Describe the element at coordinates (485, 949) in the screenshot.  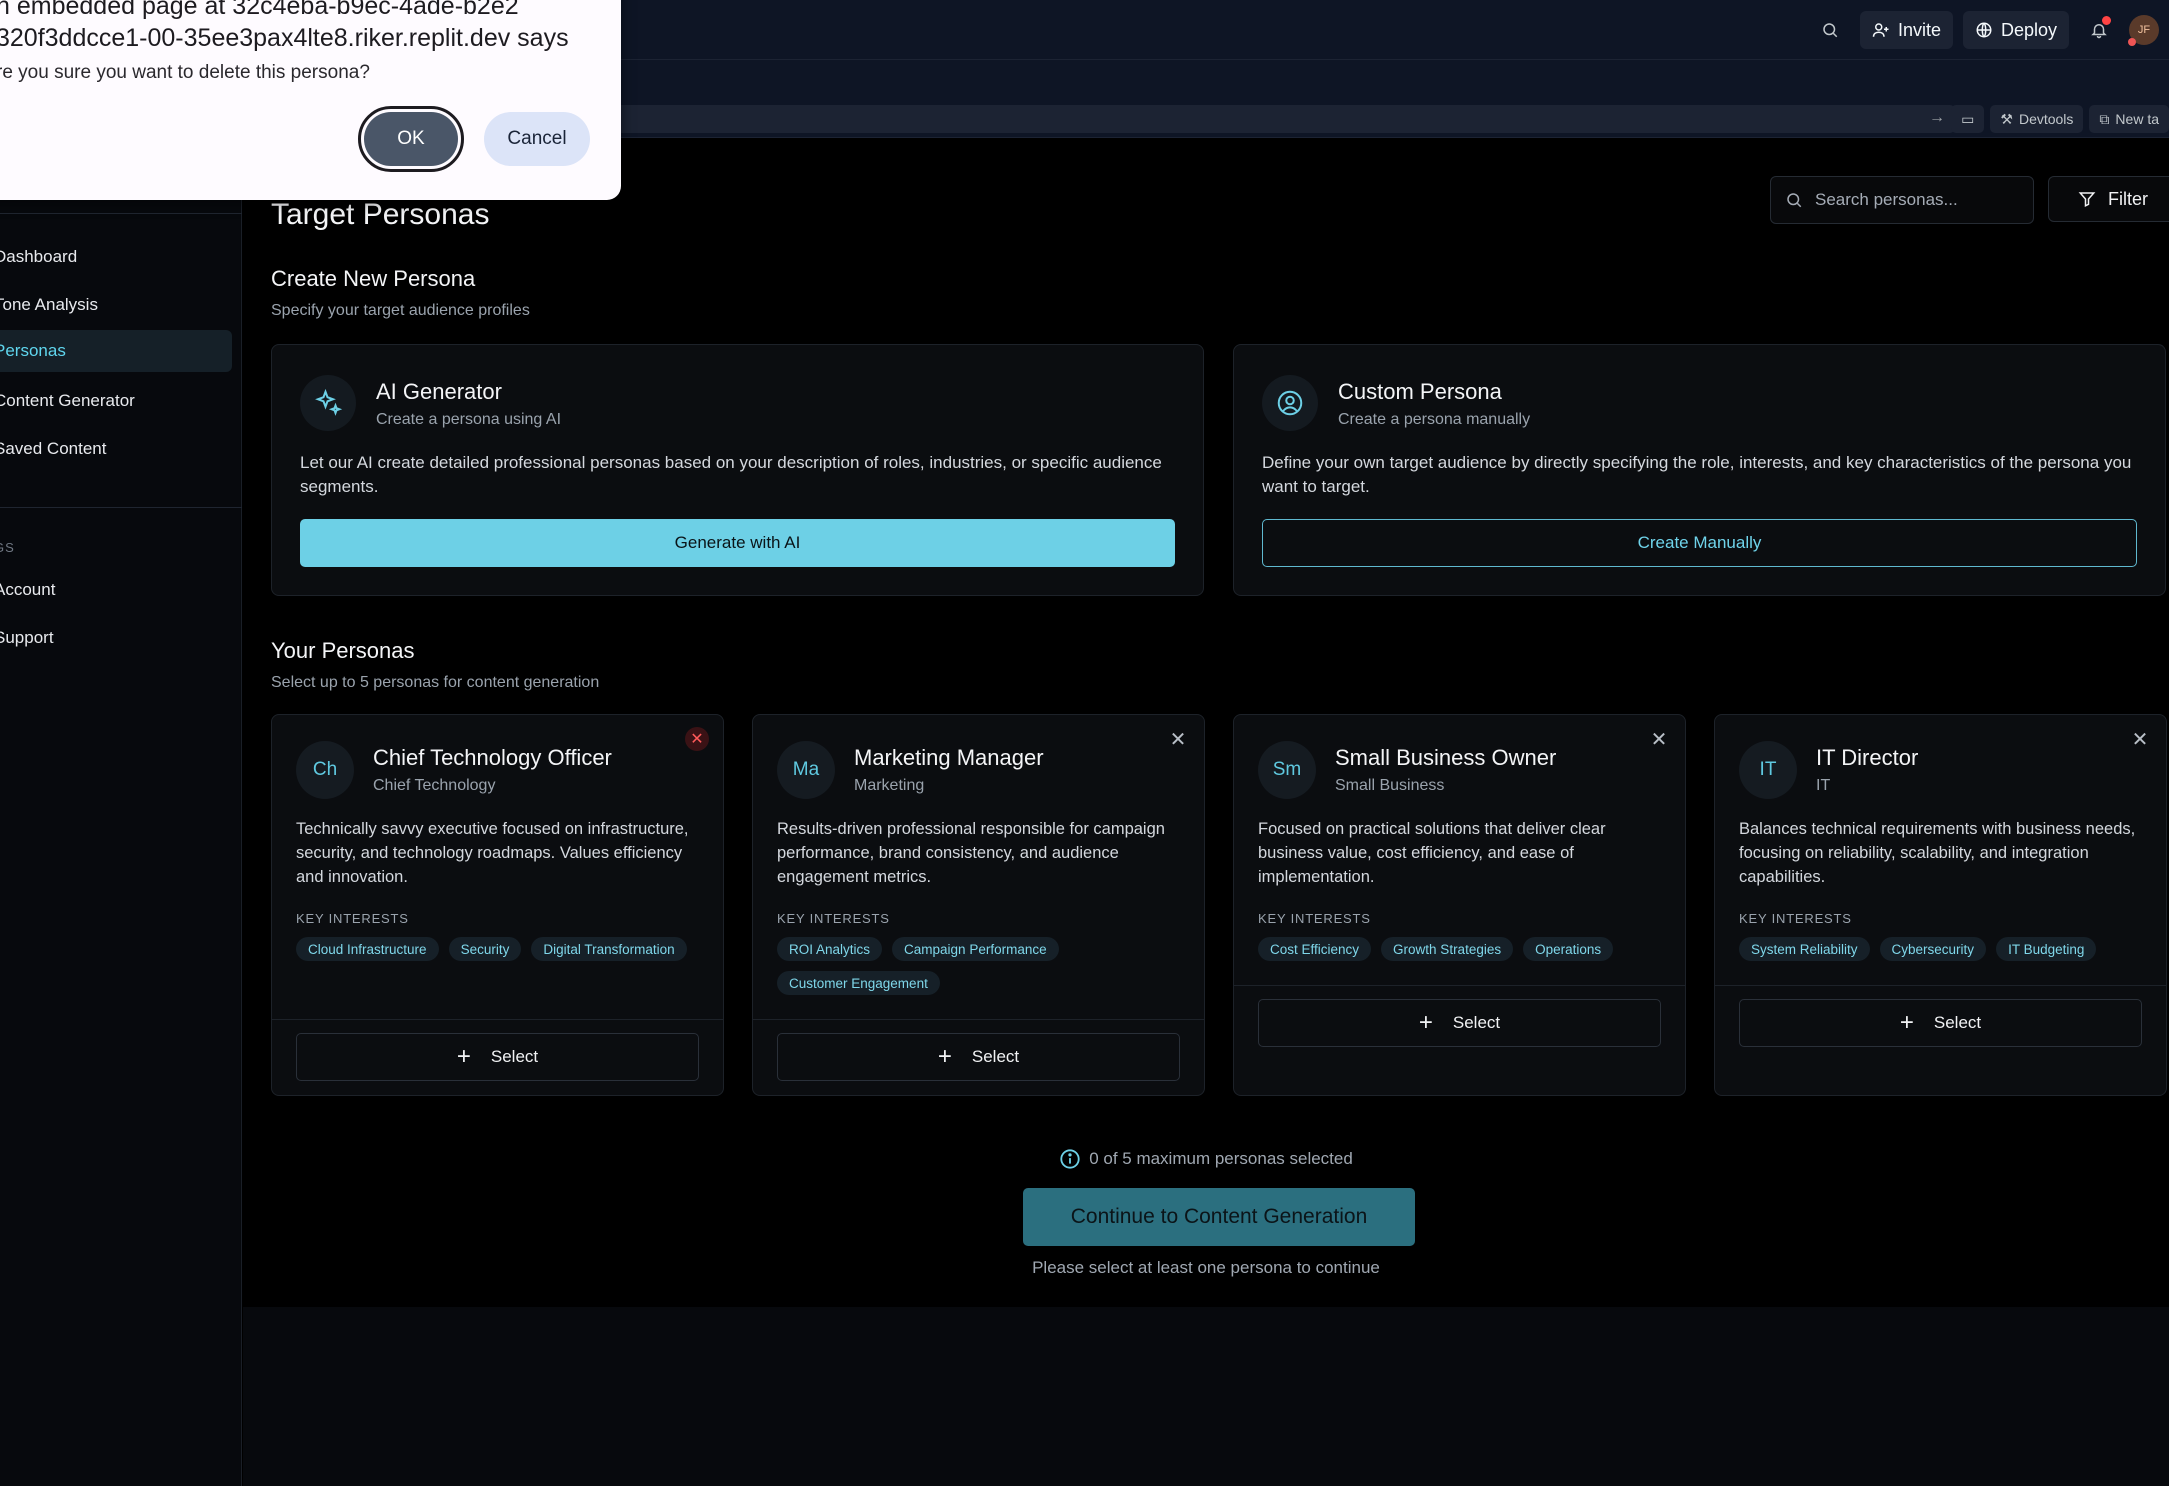
I see `interest-tag: Security` at that location.